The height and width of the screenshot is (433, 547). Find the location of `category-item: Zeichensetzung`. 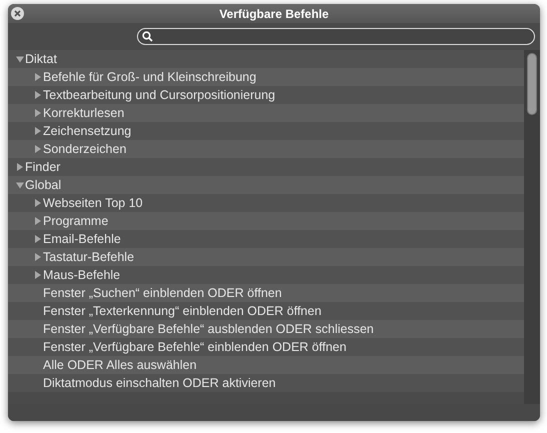

category-item: Zeichensetzung is located at coordinates (87, 131).